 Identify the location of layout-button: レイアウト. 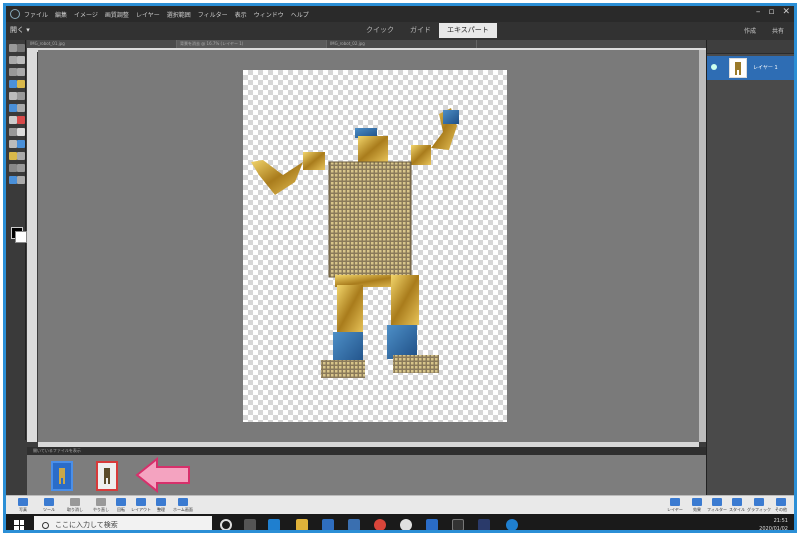
(141, 505).